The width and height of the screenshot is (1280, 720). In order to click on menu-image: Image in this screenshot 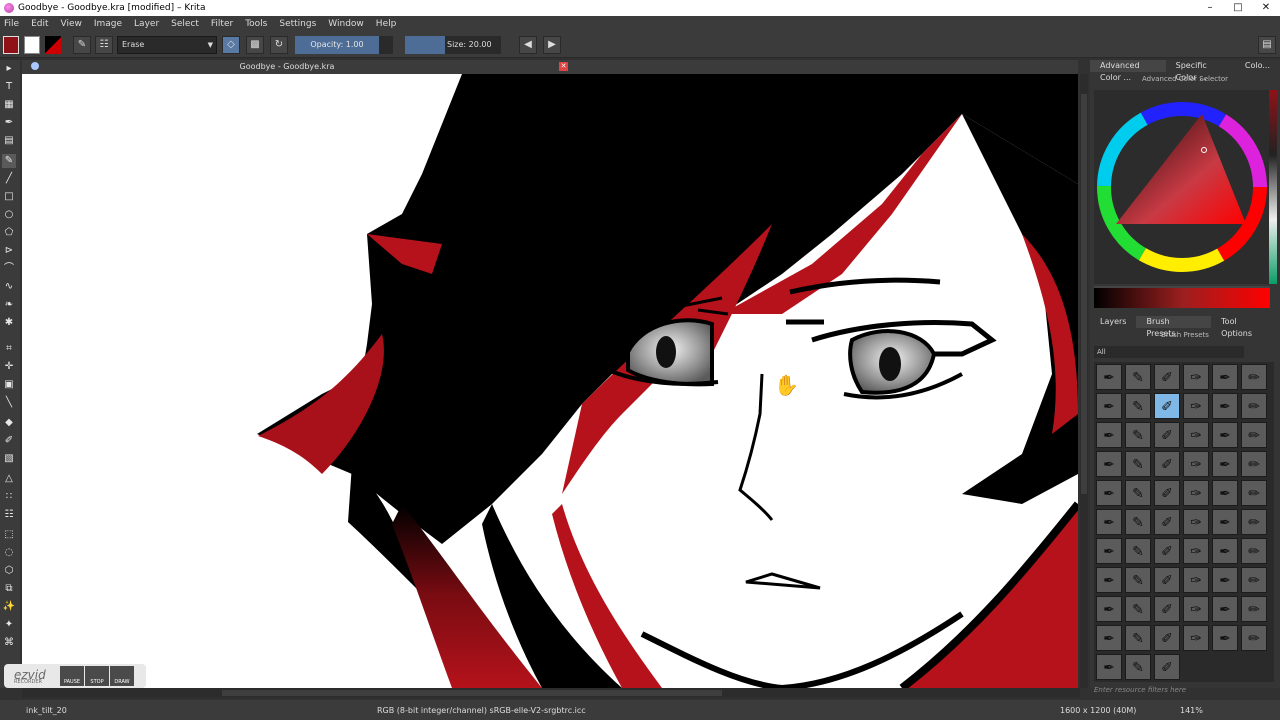, I will do `click(108, 24)`.